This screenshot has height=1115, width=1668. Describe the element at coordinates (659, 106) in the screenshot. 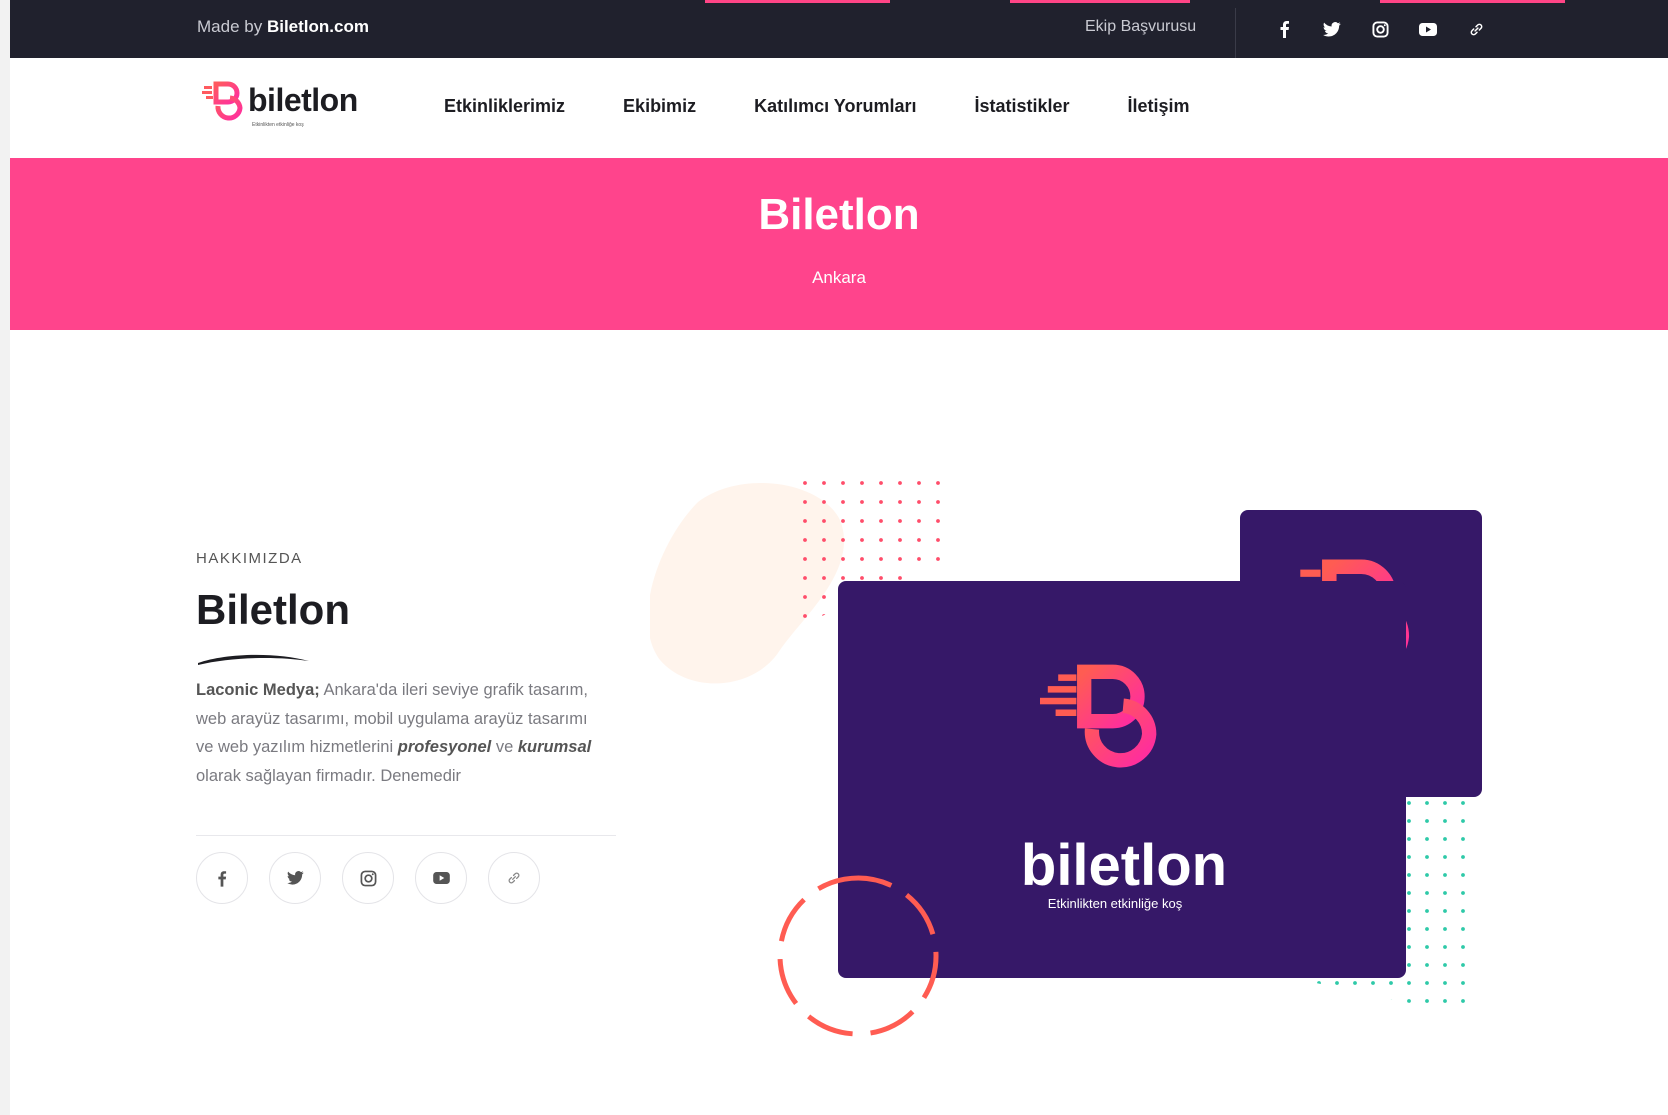

I see `nav-item-team: Ekibimiz` at that location.